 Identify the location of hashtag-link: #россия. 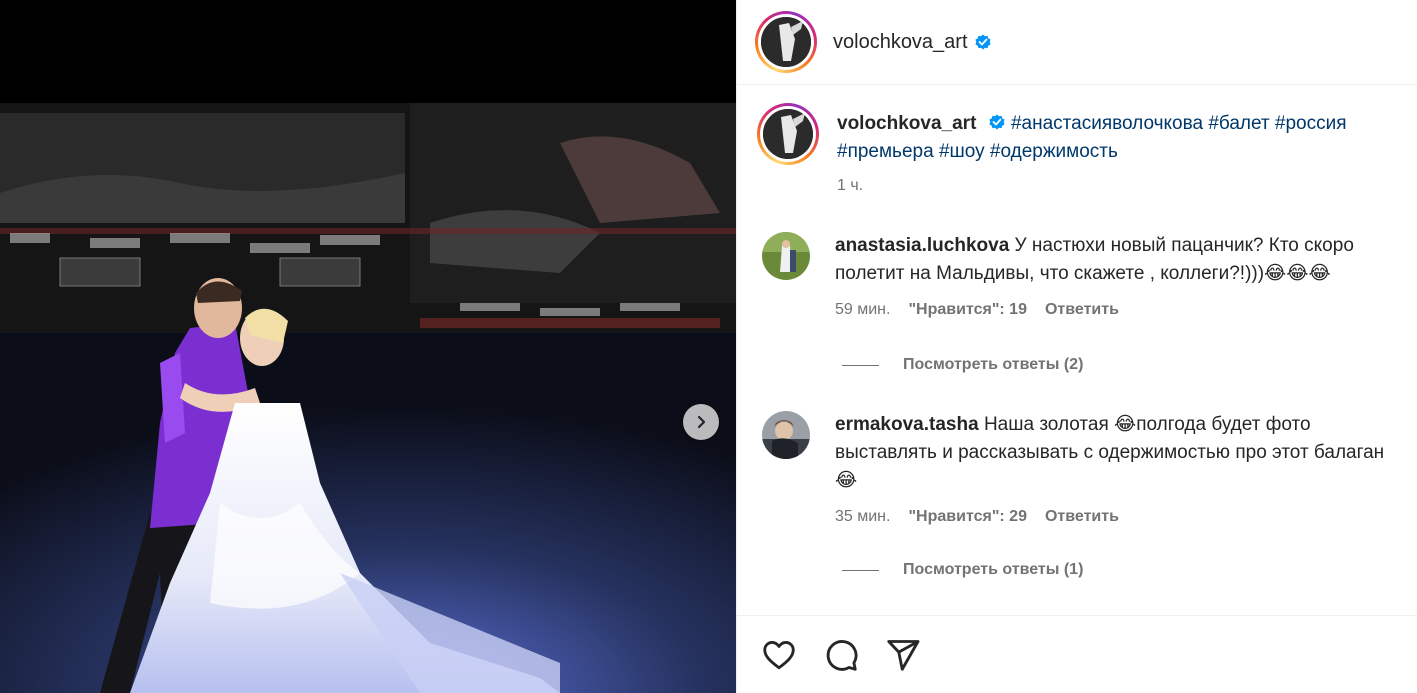
(1311, 123).